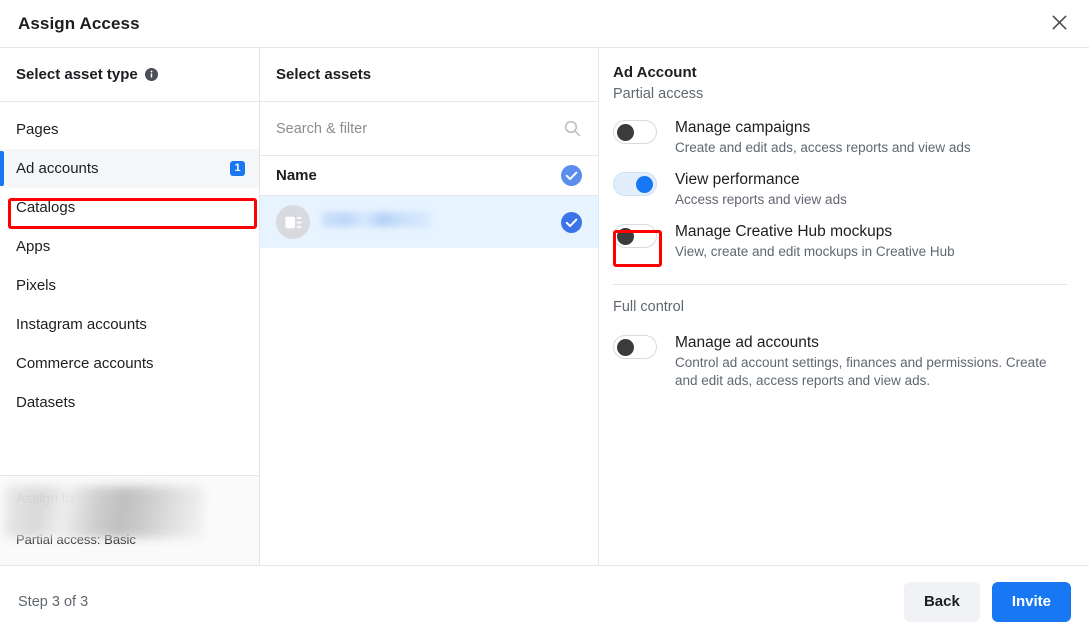 This screenshot has width=1089, height=637. I want to click on back-button: Back, so click(941, 601).